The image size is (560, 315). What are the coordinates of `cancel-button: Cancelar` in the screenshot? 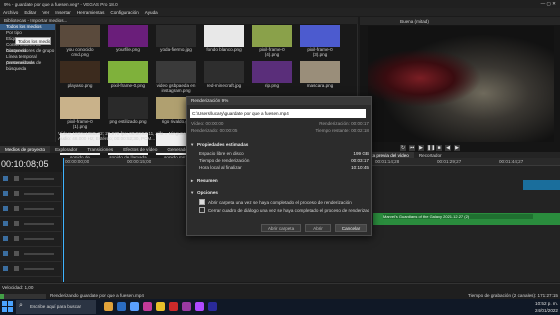 It's located at (351, 228).